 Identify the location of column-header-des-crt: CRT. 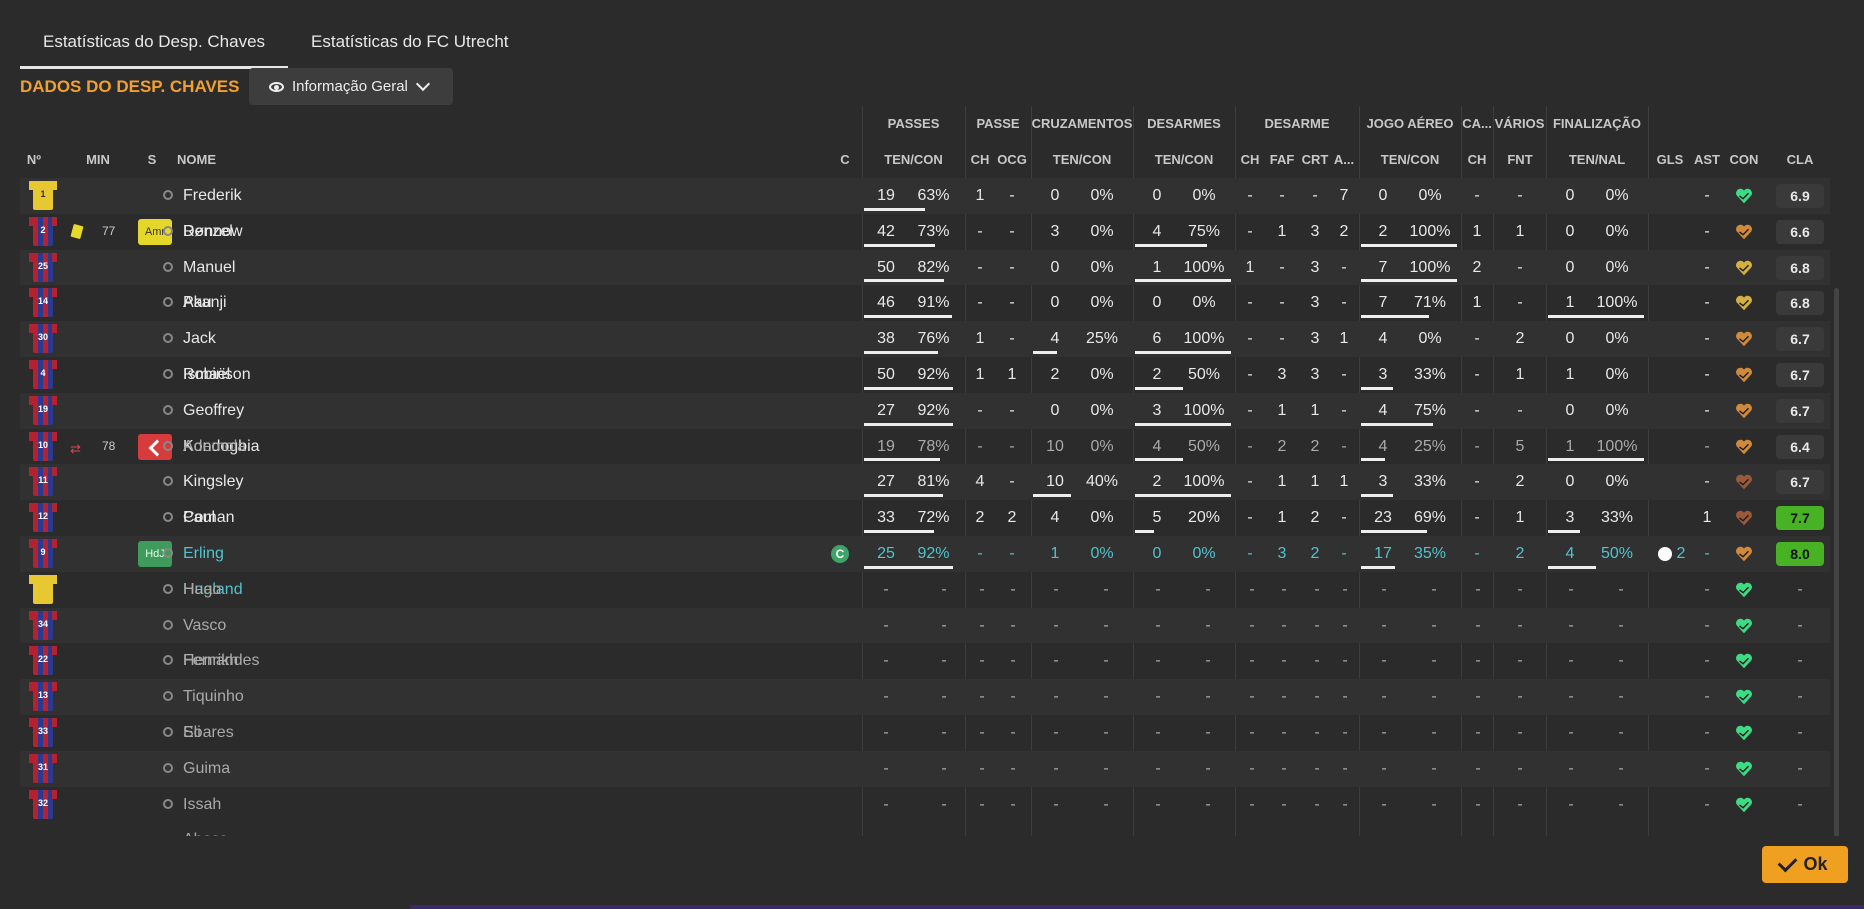
(1315, 159).